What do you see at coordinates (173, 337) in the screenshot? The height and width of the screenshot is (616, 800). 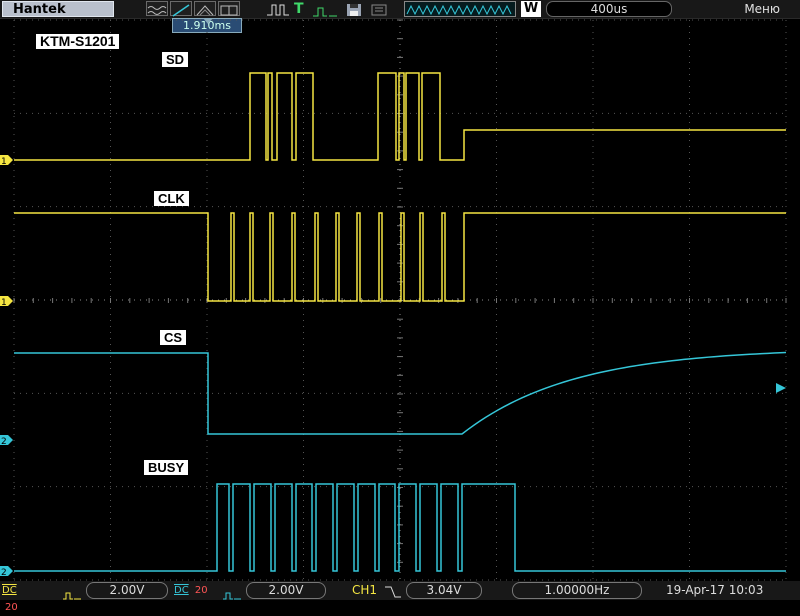 I see `channel-label-cs: CS` at bounding box center [173, 337].